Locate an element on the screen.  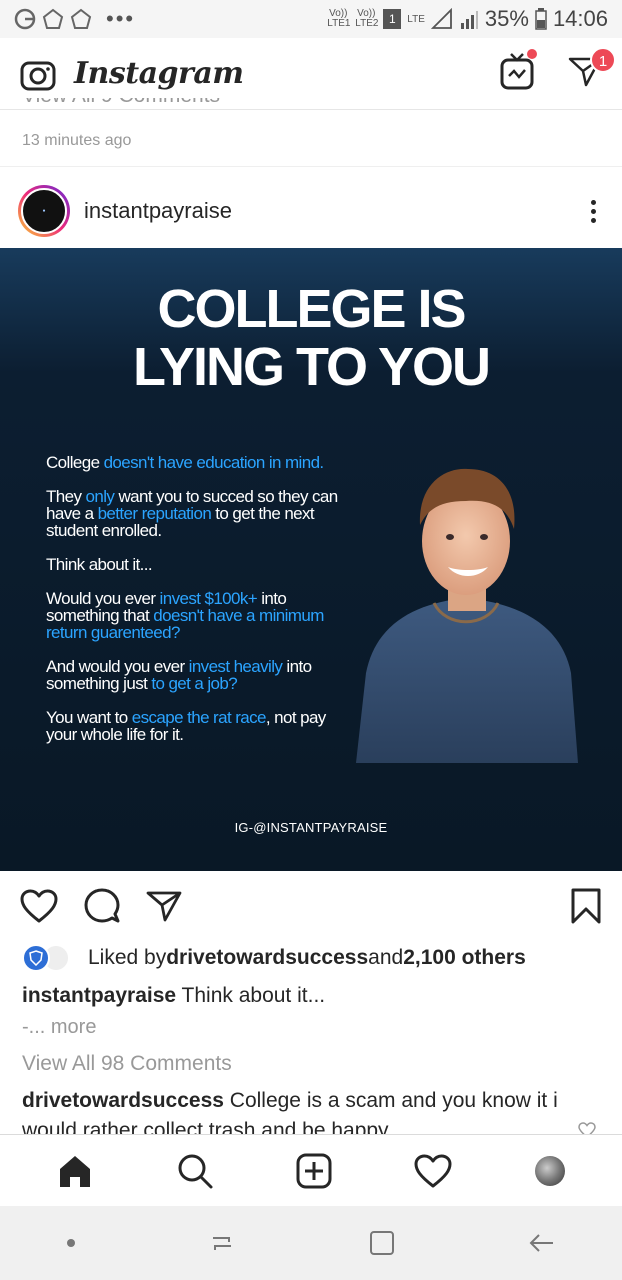
signal-icon is located at coordinates (441, 18).